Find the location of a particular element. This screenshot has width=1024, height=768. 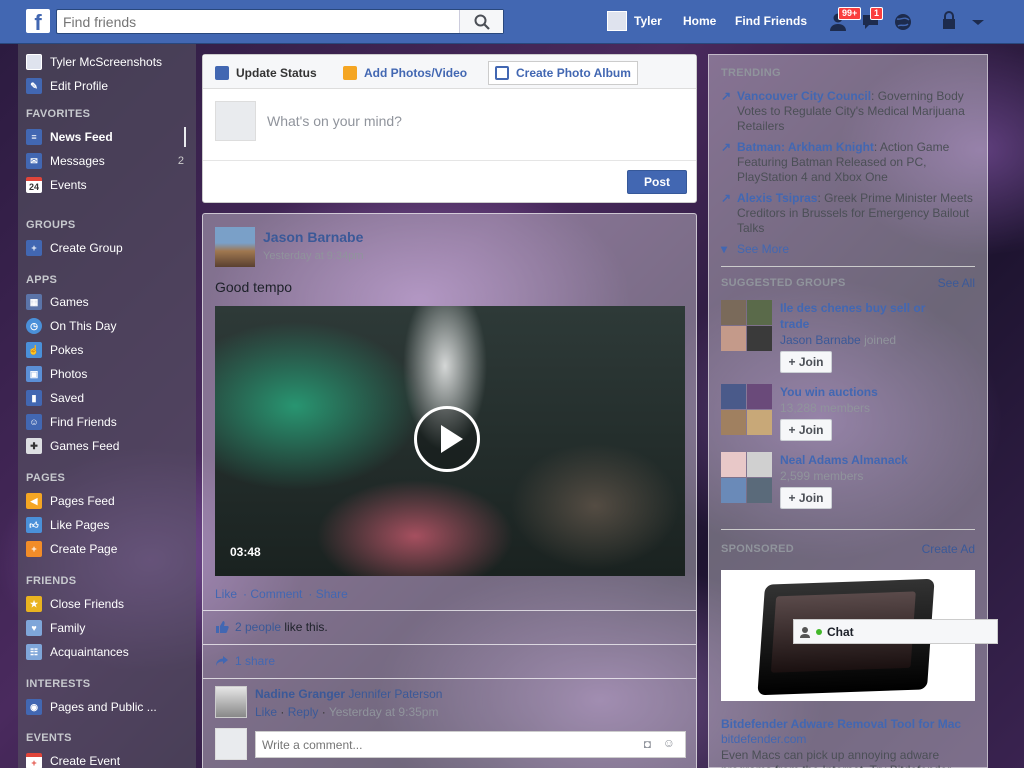

group-sub-label: joined is located at coordinates (878, 340).